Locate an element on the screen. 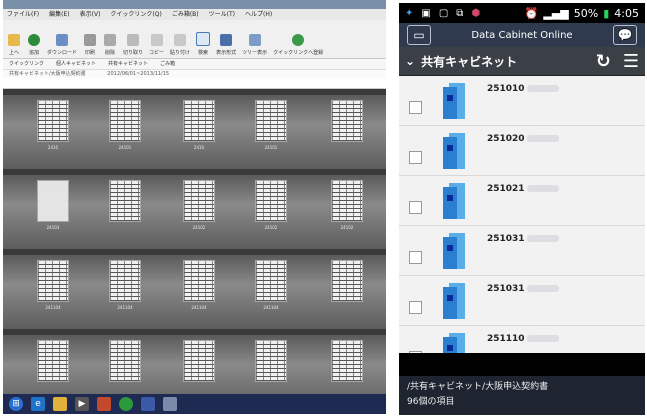  menu-trash: ごみ箱(B) is located at coordinates (185, 14).